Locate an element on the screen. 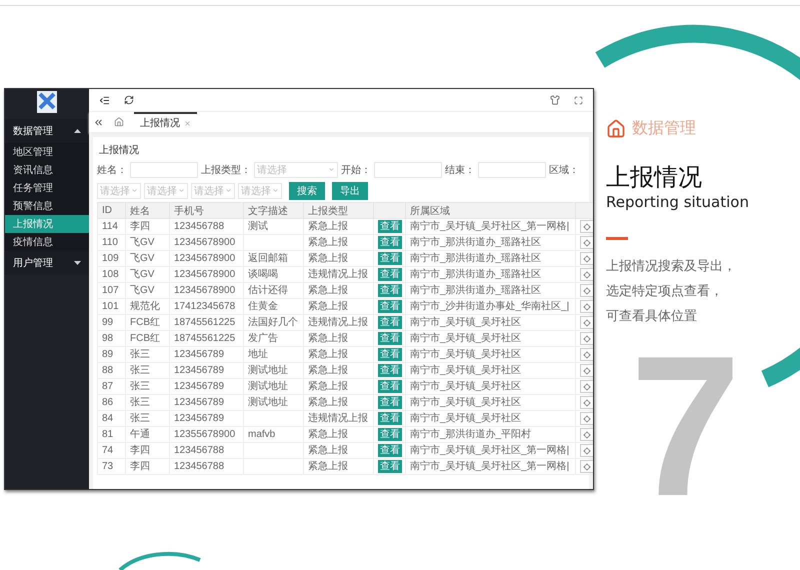 The image size is (800, 570). table-cell: 107 is located at coordinates (112, 290).